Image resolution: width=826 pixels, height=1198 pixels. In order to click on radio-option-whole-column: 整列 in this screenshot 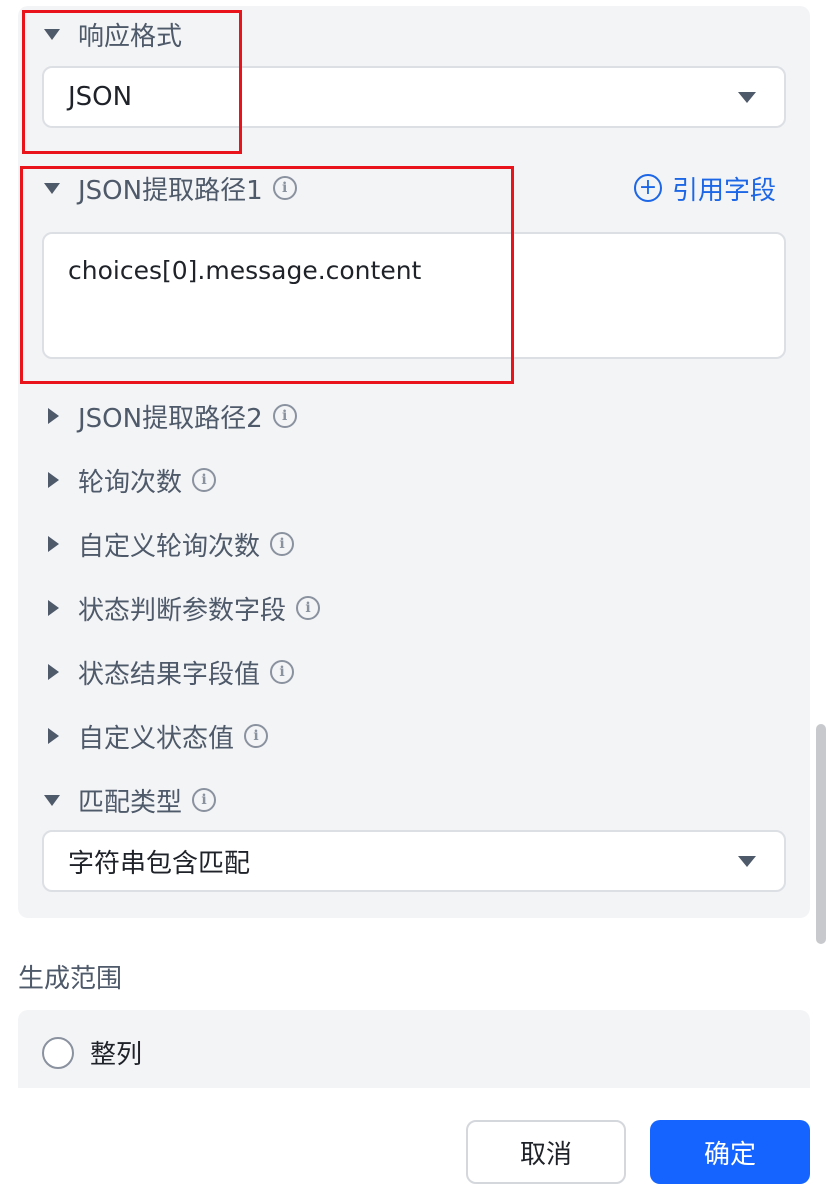, I will do `click(92, 1052)`.